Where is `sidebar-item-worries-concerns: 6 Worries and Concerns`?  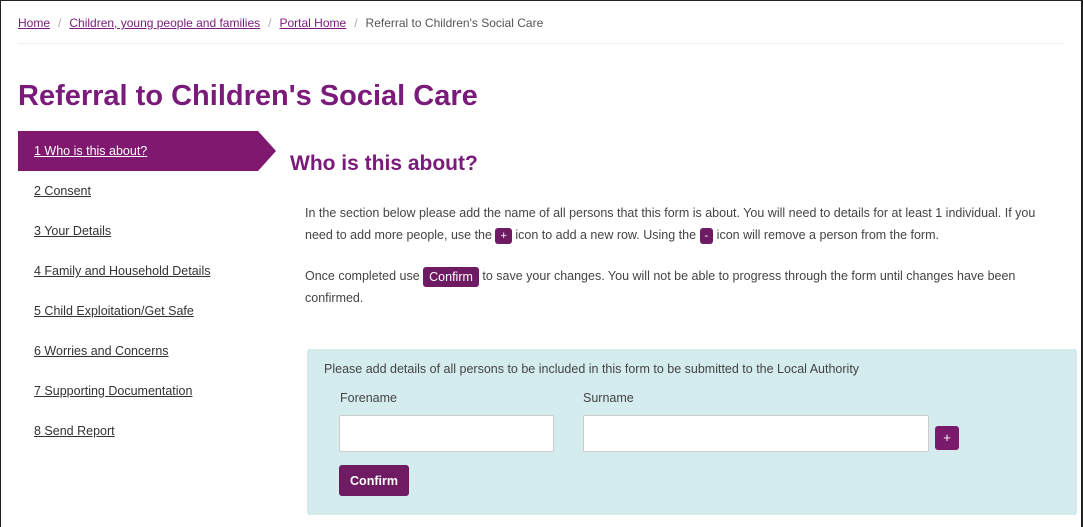 sidebar-item-worries-concerns: 6 Worries and Concerns is located at coordinates (148, 351).